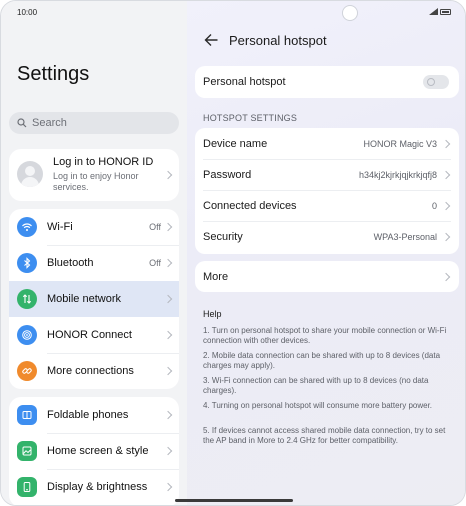 The width and height of the screenshot is (466, 506). I want to click on link-icon, so click(27, 371).